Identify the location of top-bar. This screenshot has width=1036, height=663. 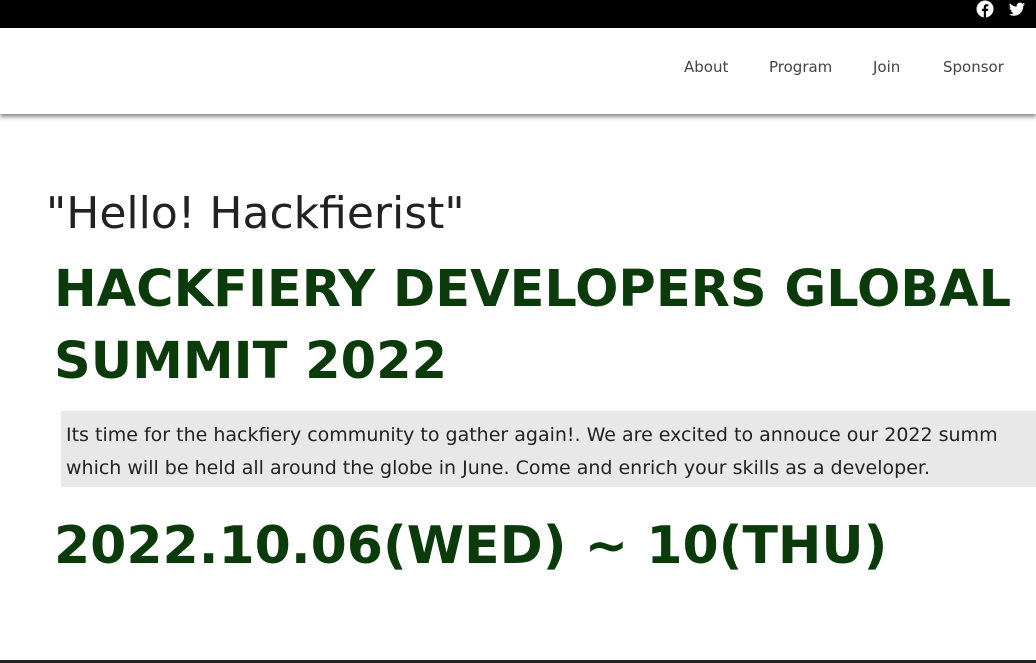
(518, 14).